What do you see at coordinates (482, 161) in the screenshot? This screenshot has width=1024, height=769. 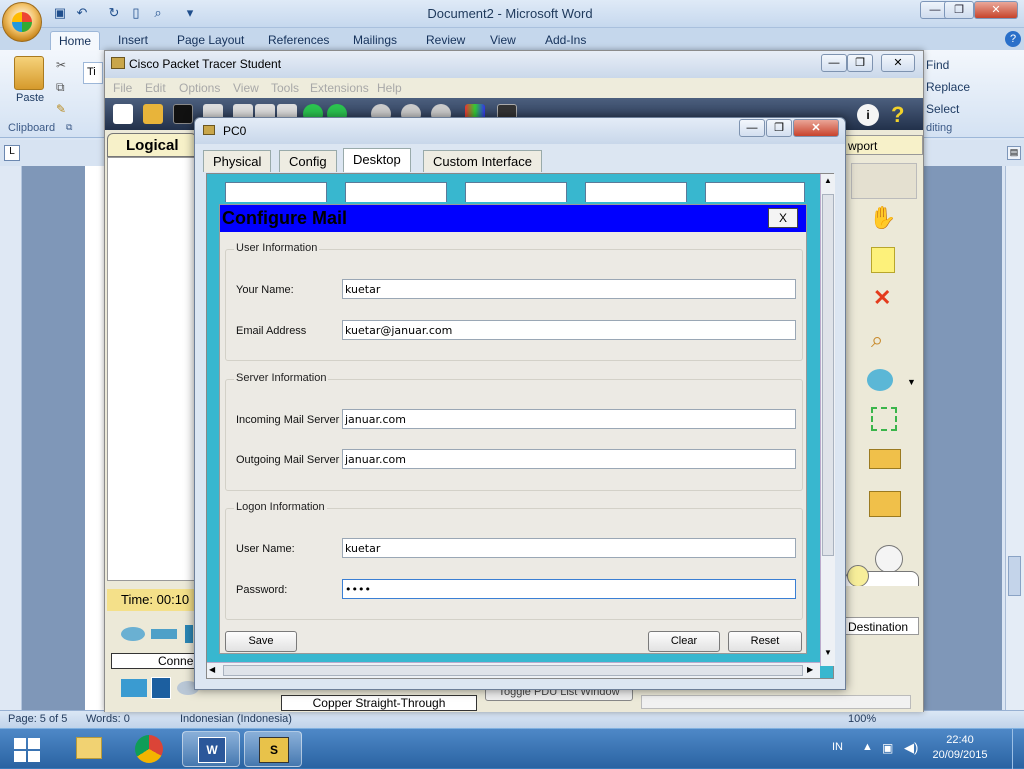 I see `tab-custom-interface: Custom Interface` at bounding box center [482, 161].